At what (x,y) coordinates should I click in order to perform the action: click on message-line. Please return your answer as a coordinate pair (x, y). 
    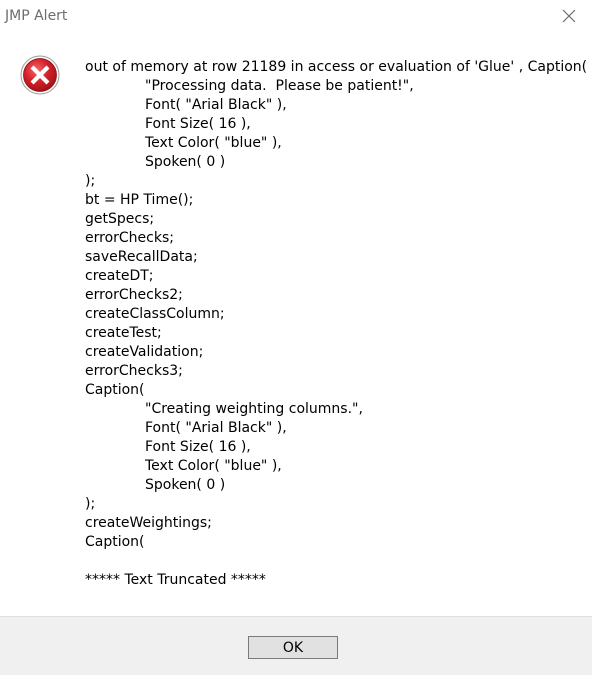
    Looking at the image, I should click on (335, 561).